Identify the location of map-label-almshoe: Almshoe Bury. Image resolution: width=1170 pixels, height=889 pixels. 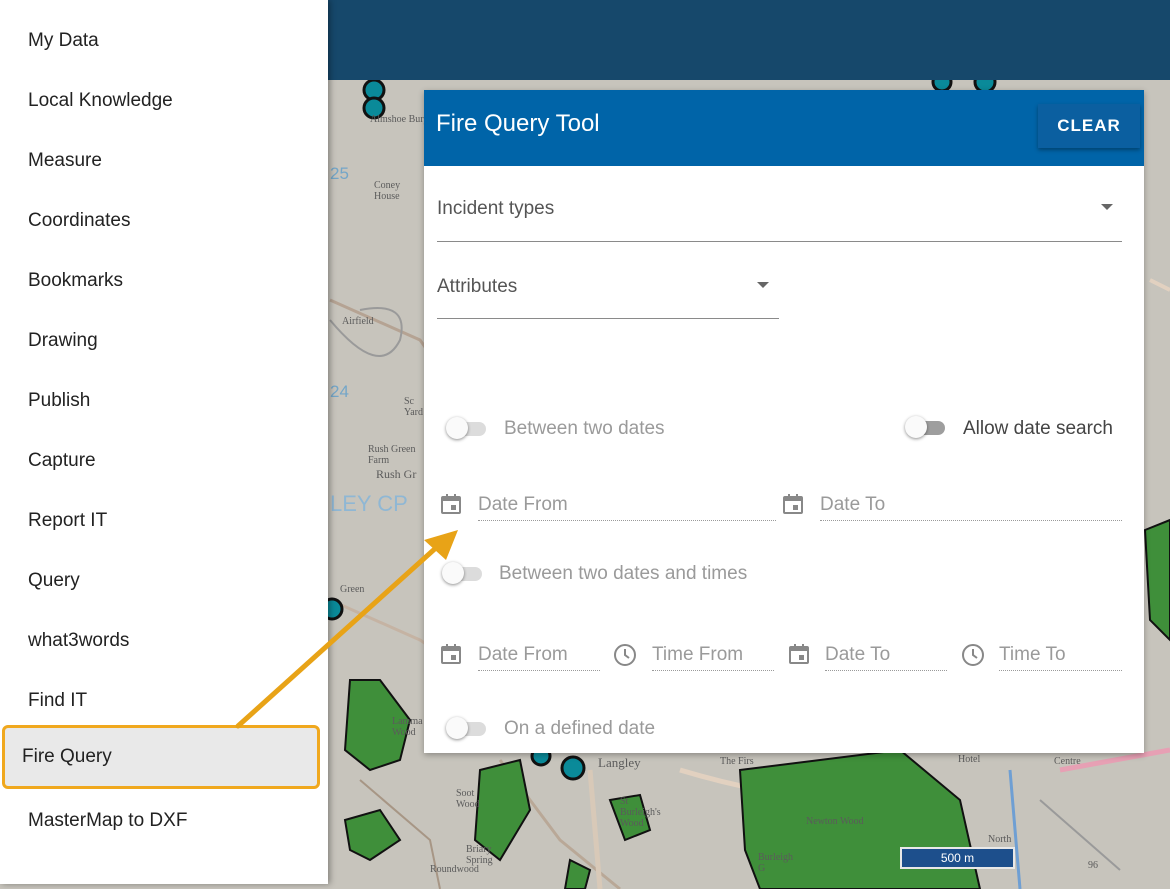
(399, 119).